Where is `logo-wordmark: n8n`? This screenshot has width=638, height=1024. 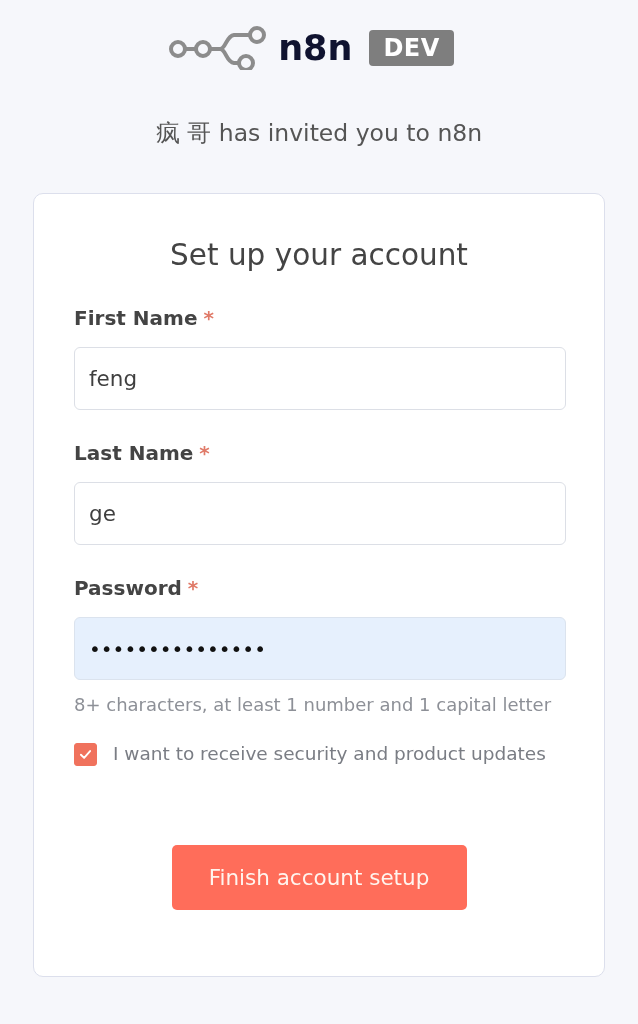 logo-wordmark: n8n is located at coordinates (315, 48).